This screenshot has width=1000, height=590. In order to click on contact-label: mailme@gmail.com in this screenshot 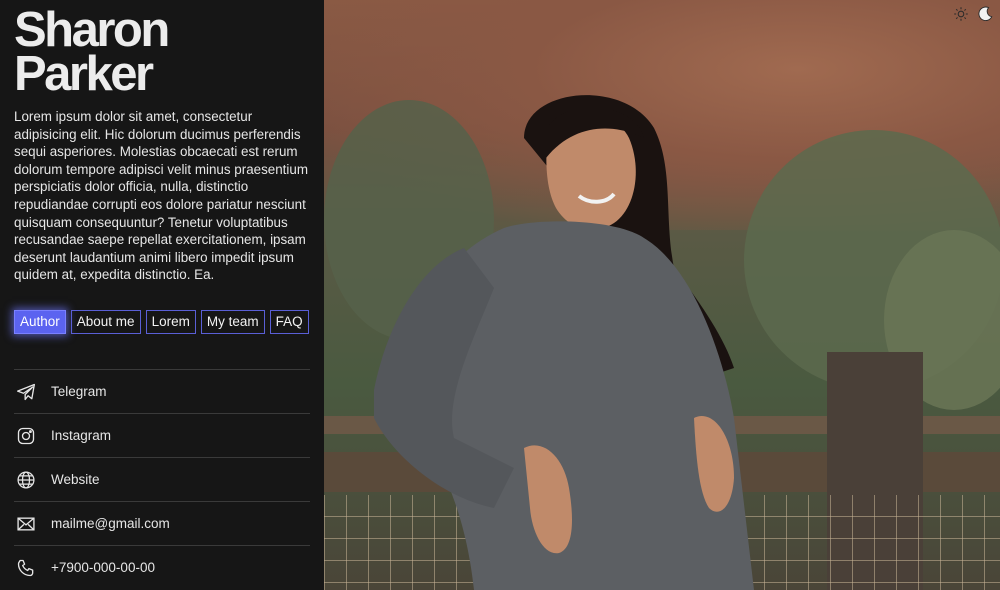, I will do `click(110, 523)`.